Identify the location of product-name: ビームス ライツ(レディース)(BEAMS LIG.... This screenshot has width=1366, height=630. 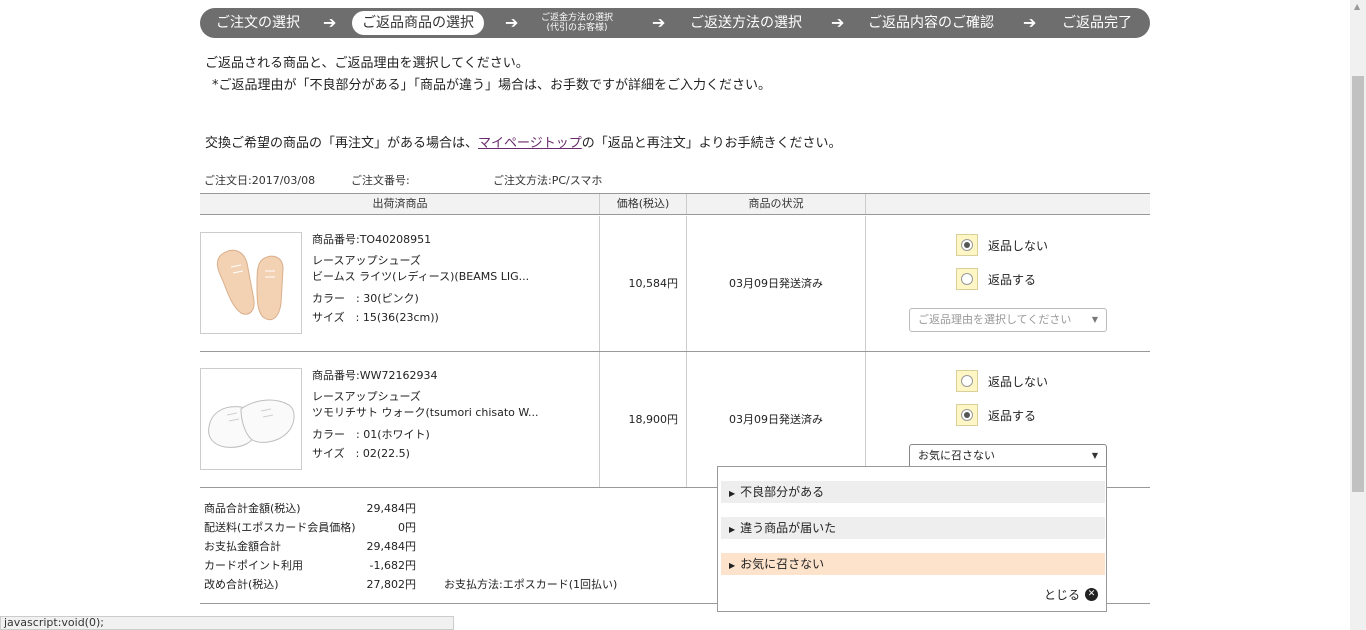
(421, 276).